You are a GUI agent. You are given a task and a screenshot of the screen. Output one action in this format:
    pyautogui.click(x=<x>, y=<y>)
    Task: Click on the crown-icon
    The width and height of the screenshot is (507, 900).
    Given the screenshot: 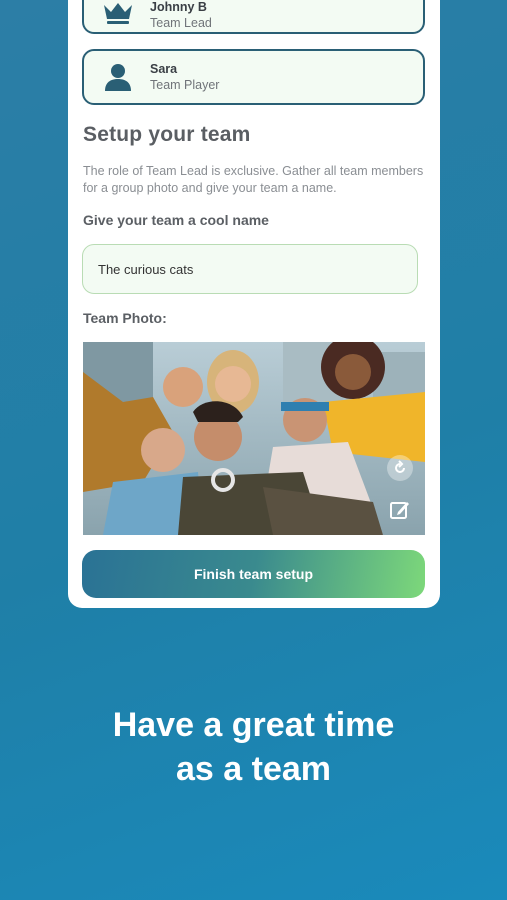 What is the action you would take?
    pyautogui.click(x=118, y=19)
    